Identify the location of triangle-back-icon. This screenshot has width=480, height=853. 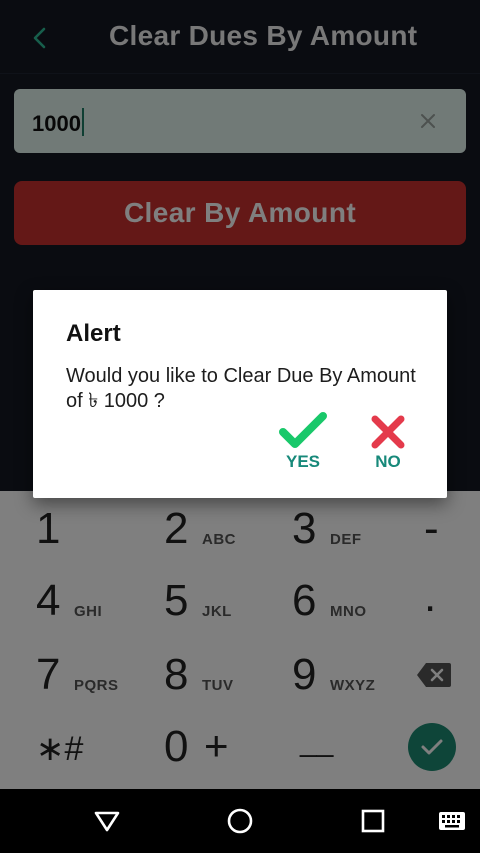
(107, 821).